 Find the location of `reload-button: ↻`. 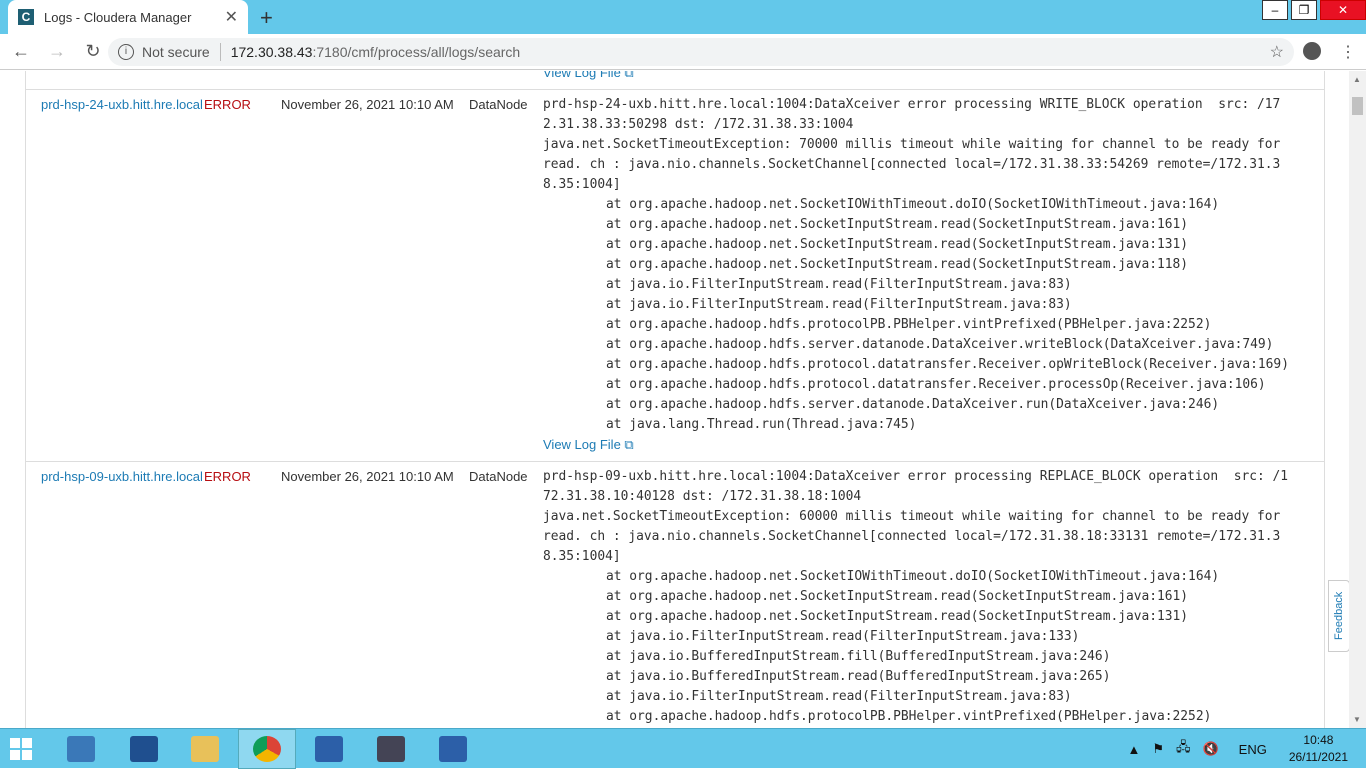

reload-button: ↻ is located at coordinates (93, 51).